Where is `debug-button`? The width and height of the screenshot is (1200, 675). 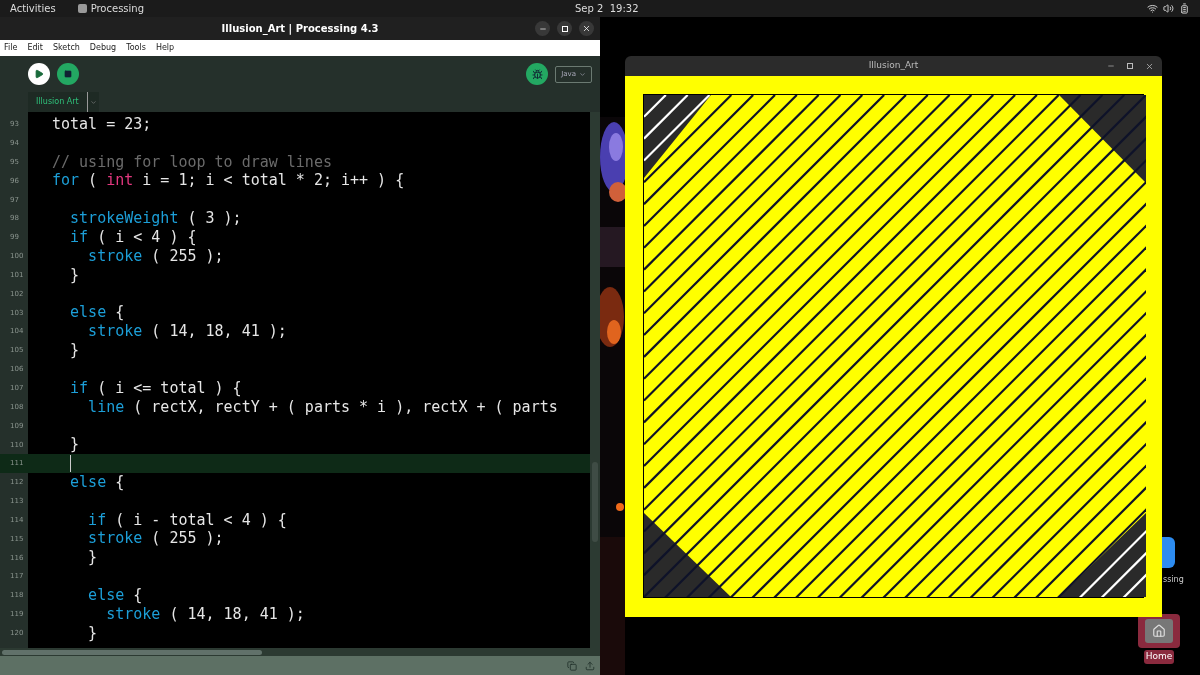
debug-button is located at coordinates (537, 74).